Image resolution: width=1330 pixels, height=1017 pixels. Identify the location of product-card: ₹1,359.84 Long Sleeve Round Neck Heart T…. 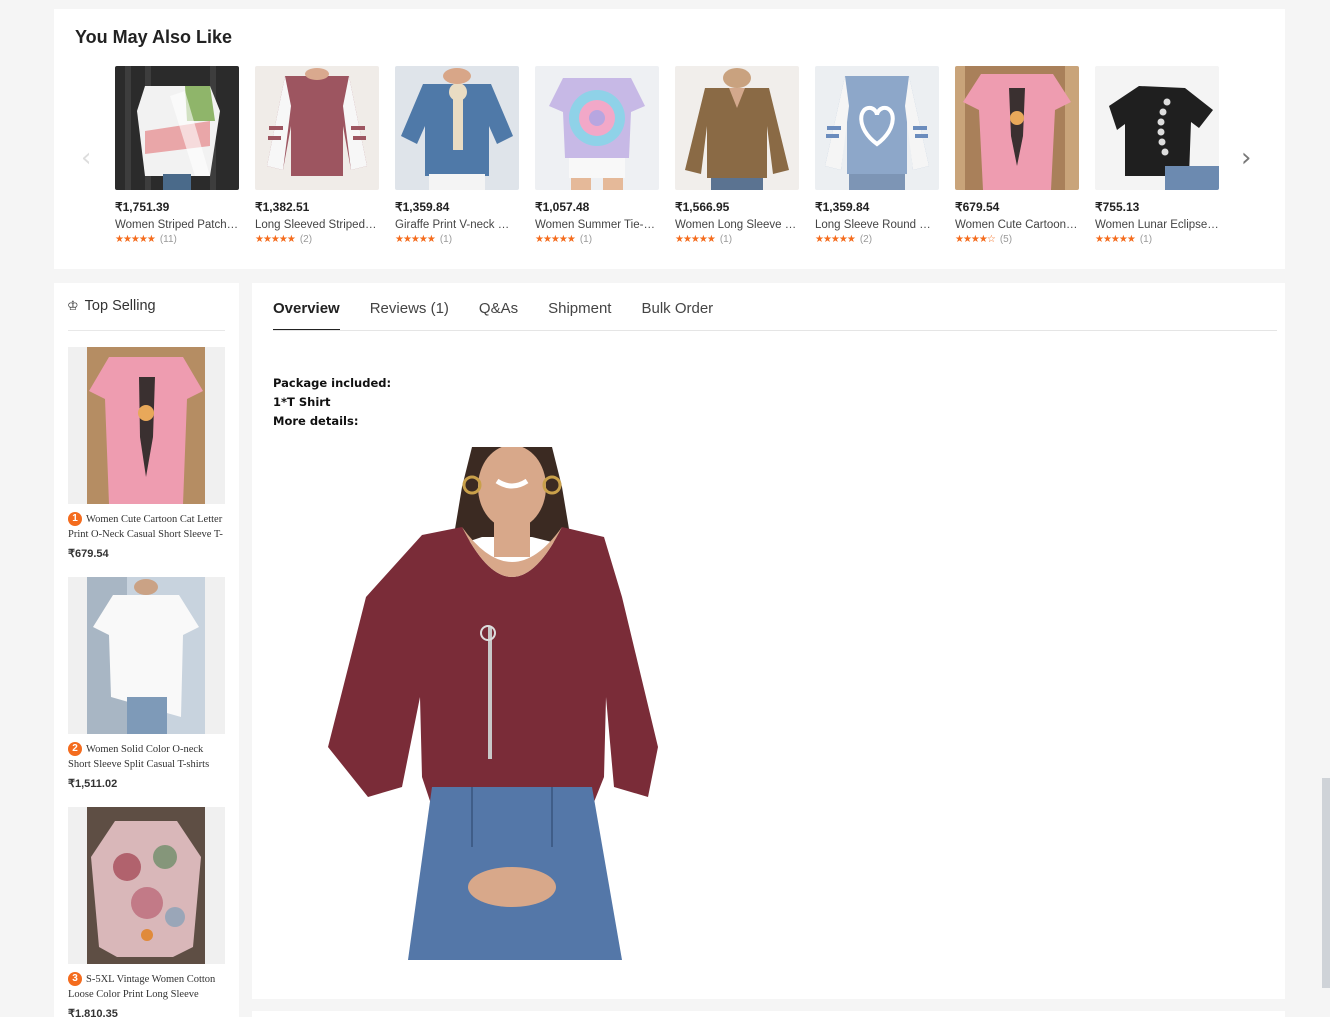
(877, 155).